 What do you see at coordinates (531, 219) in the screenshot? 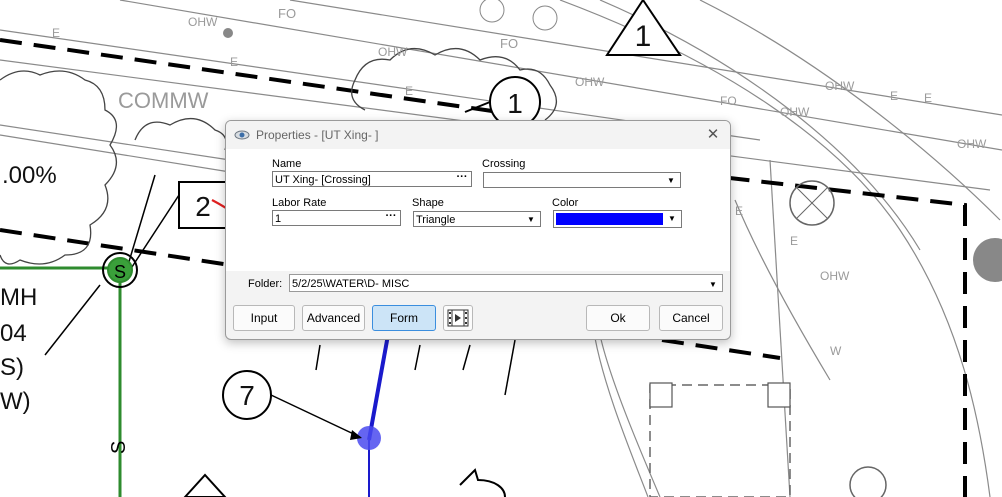
I see `shape-dropdown-arrow-icon: ▼` at bounding box center [531, 219].